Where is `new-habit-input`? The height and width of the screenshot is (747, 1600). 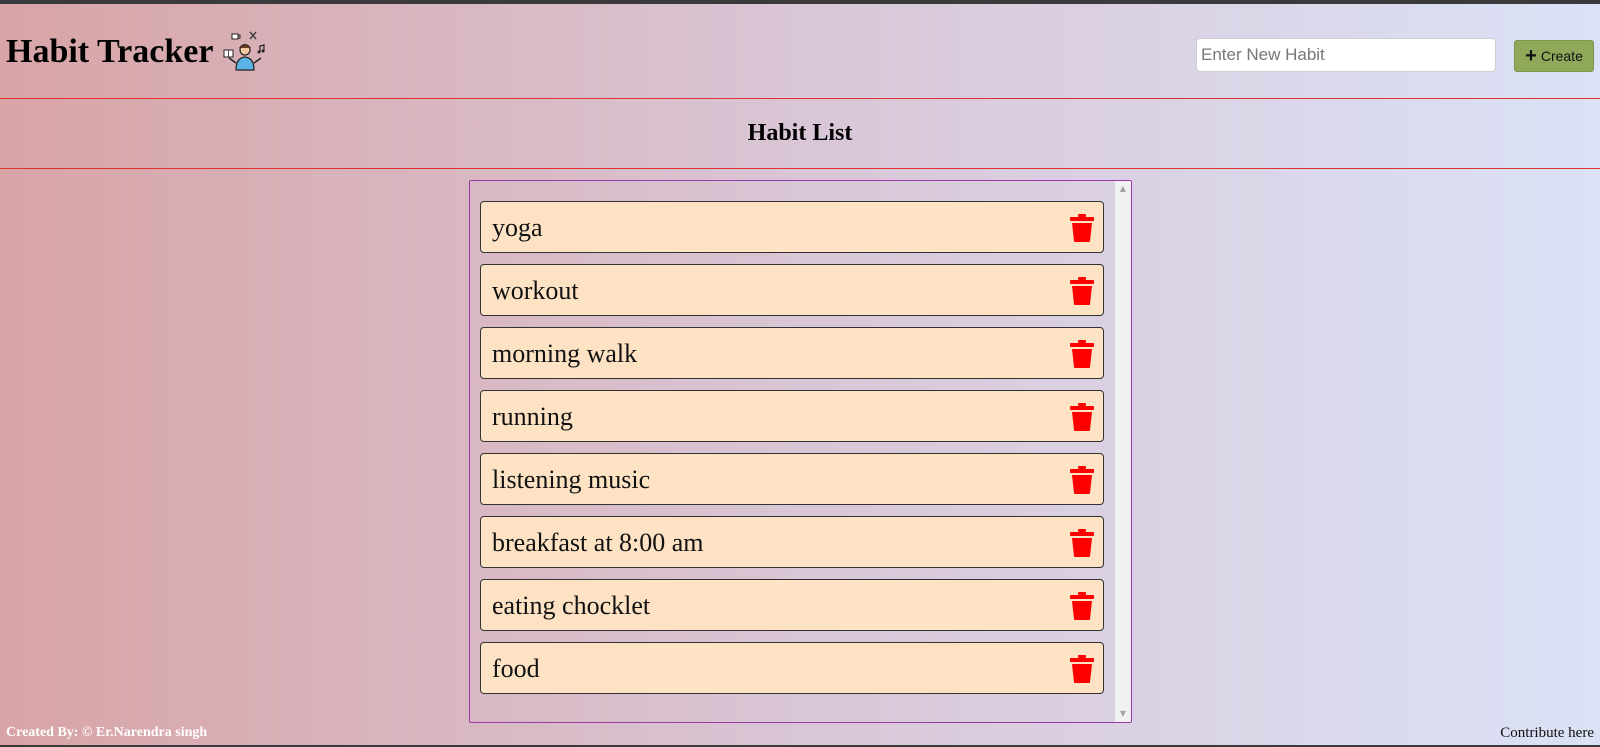
new-habit-input is located at coordinates (1346, 55).